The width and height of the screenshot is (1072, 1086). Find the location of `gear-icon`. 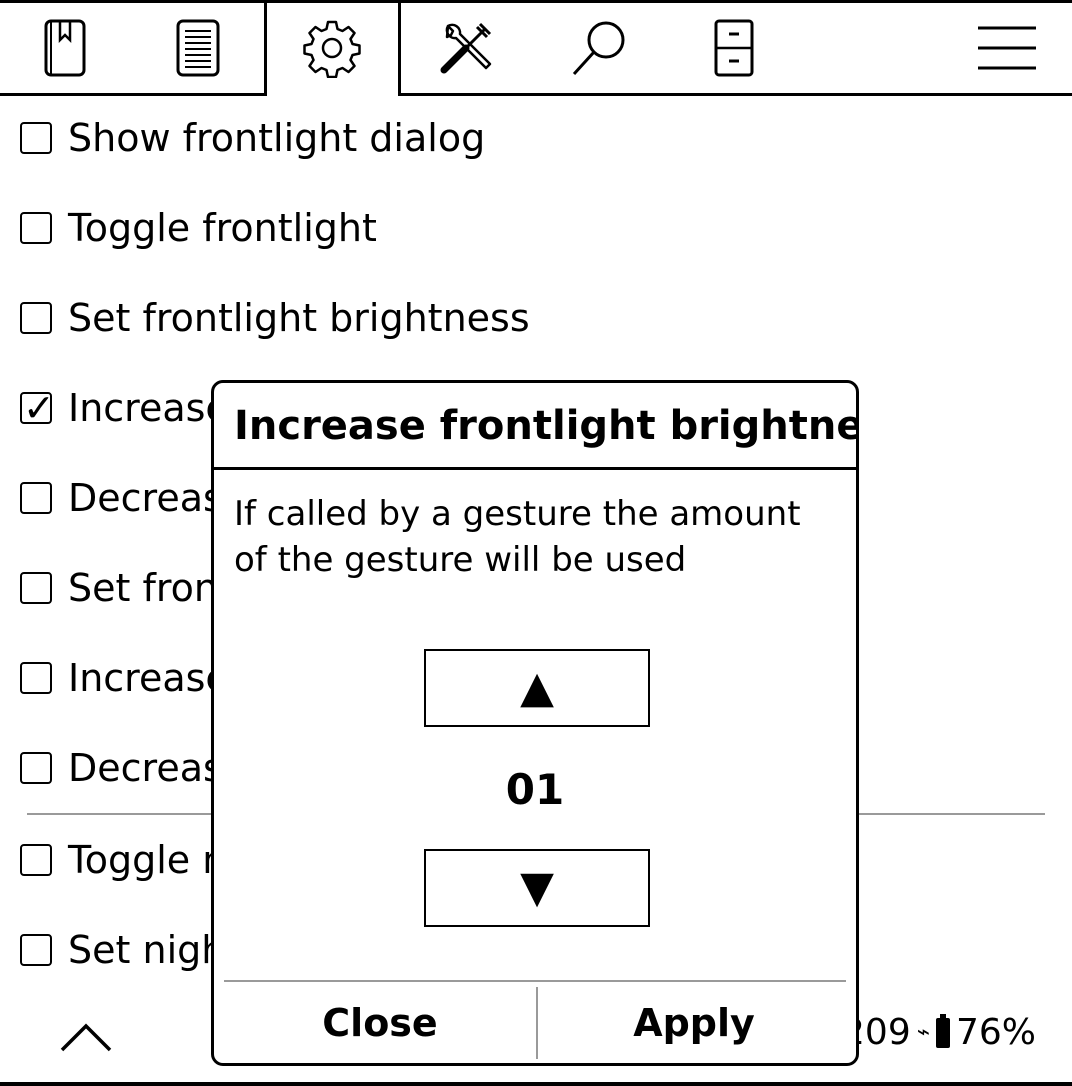

gear-icon is located at coordinates (332, 49).